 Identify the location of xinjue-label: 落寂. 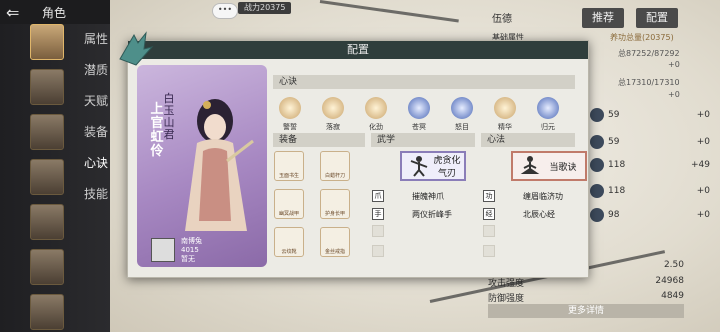
(333, 127).